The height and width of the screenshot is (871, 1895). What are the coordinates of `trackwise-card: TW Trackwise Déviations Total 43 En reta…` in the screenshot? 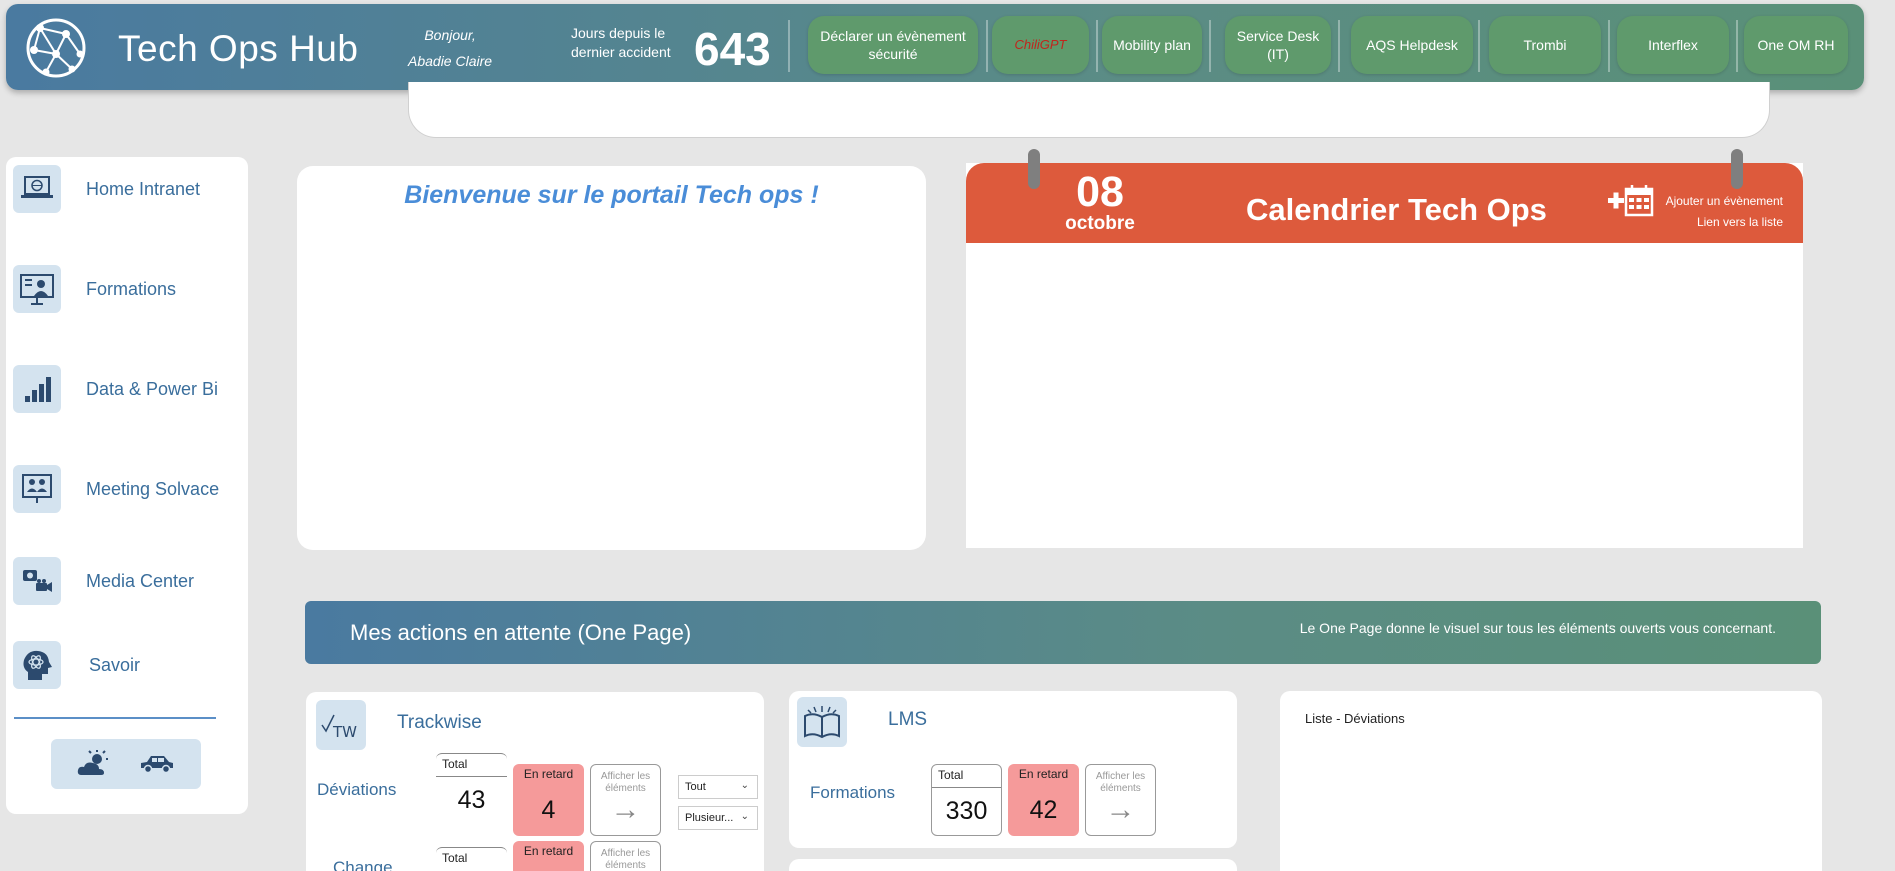 It's located at (535, 781).